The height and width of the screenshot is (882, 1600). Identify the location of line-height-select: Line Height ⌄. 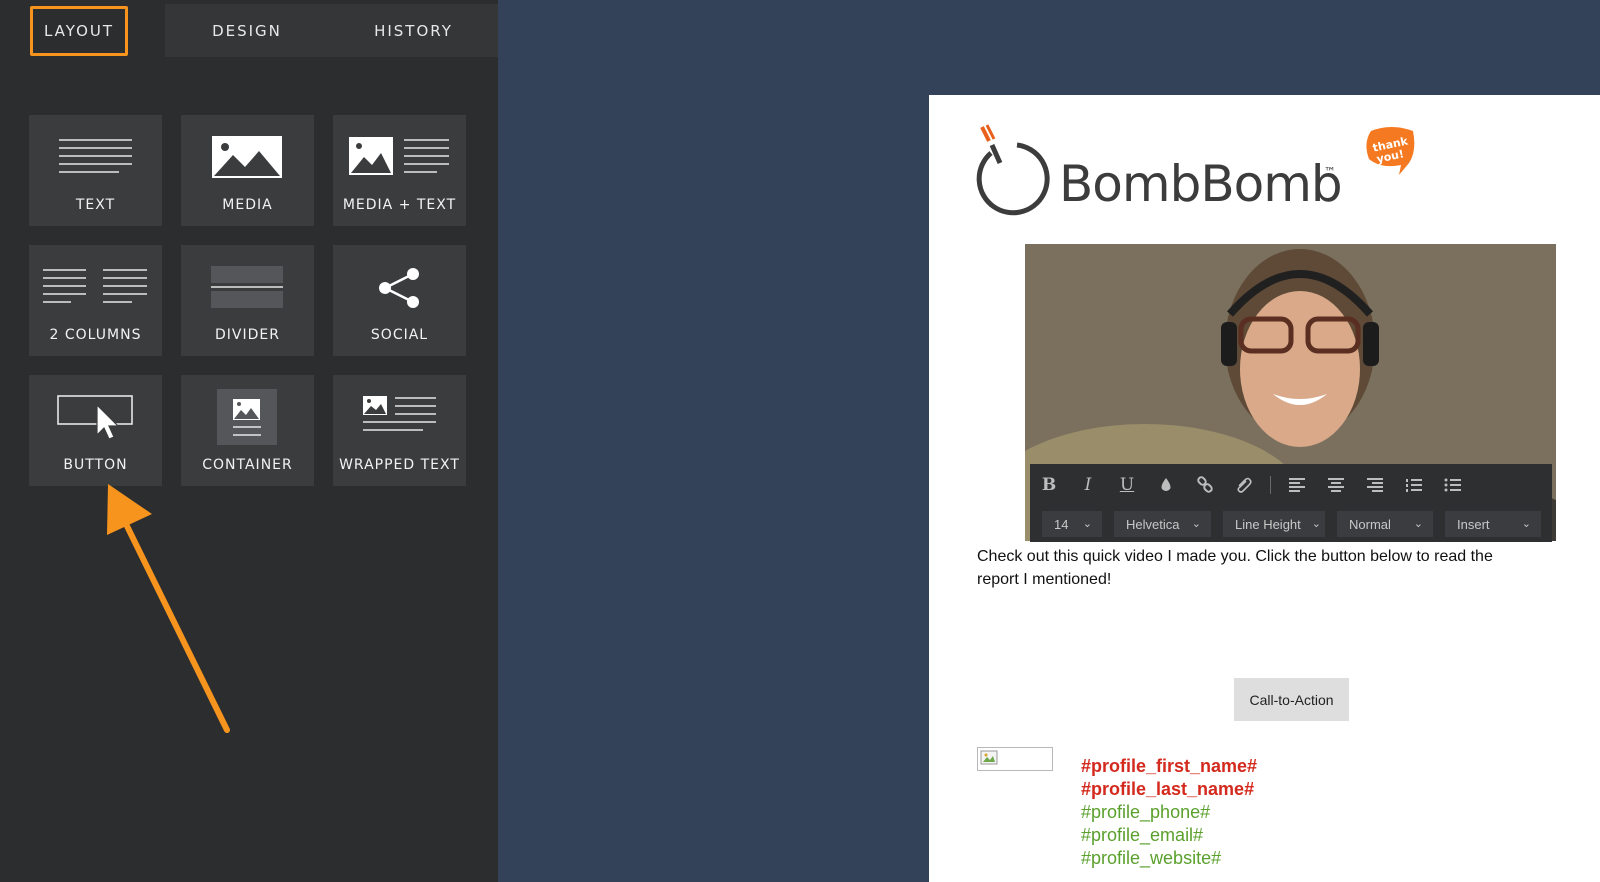
(1274, 524).